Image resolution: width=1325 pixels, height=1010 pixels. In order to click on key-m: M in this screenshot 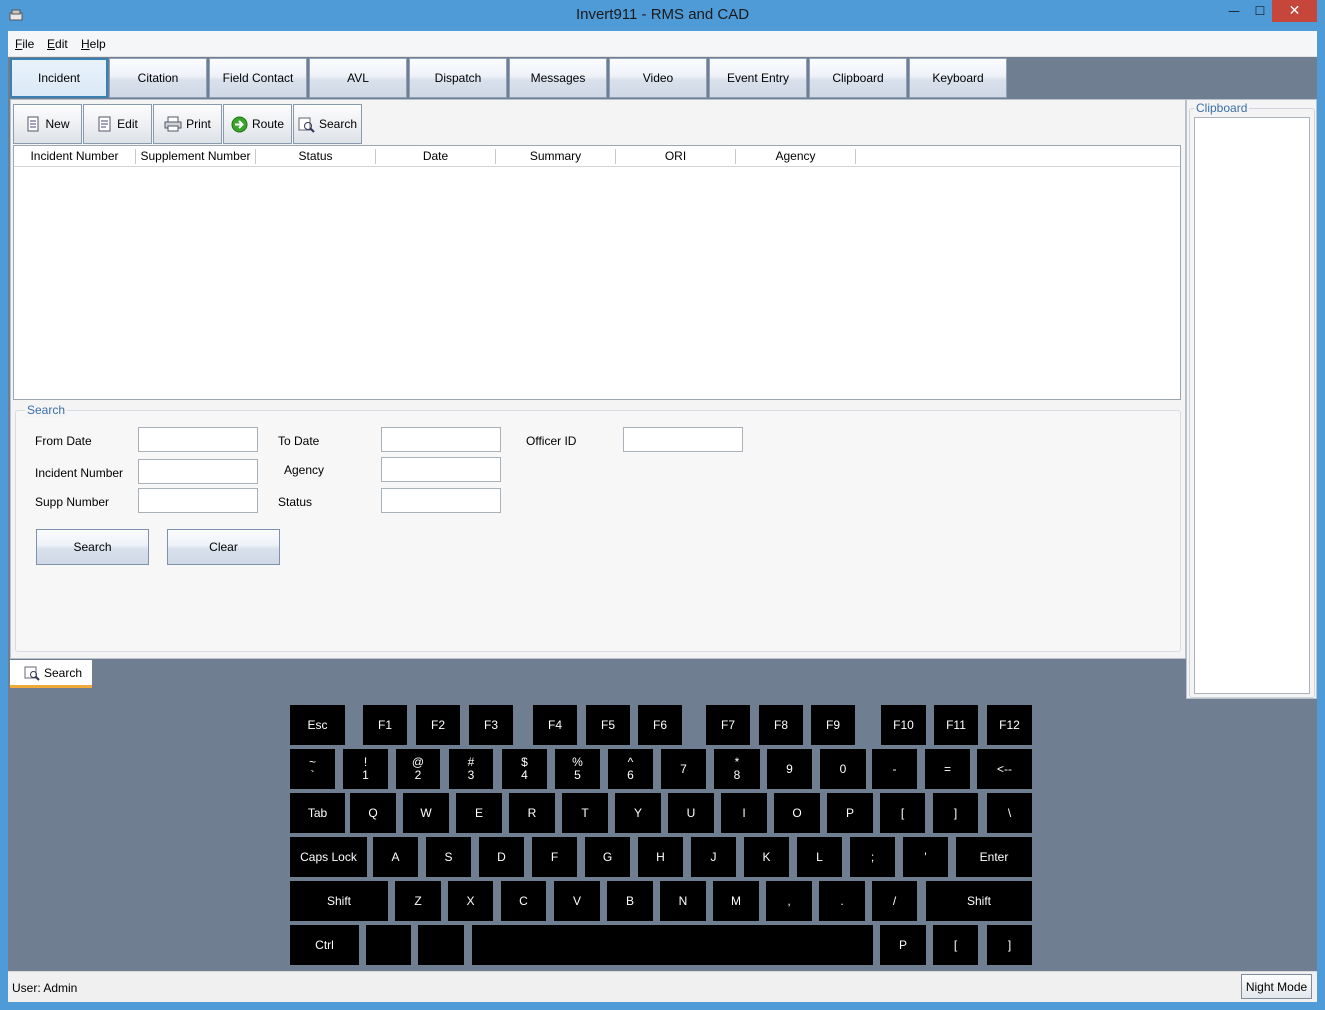, I will do `click(736, 901)`.